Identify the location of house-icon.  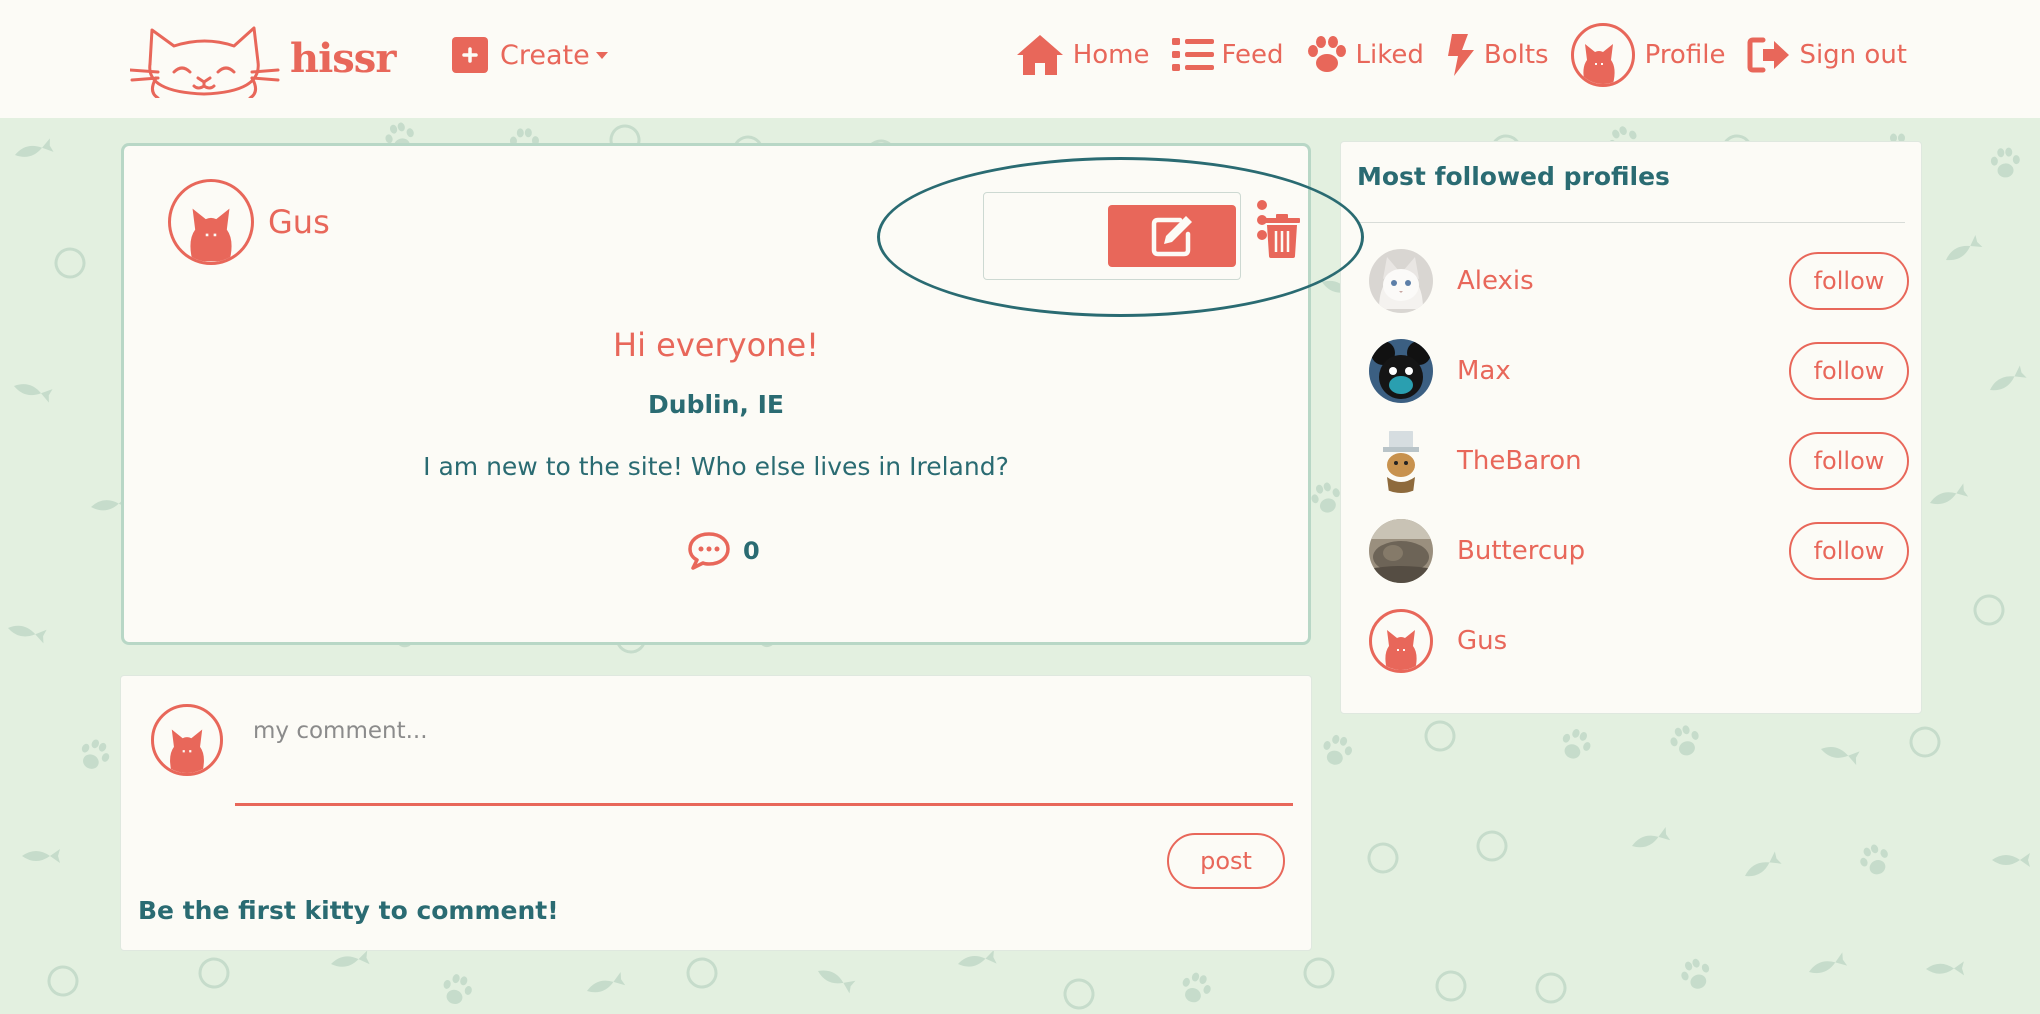
(1039, 55).